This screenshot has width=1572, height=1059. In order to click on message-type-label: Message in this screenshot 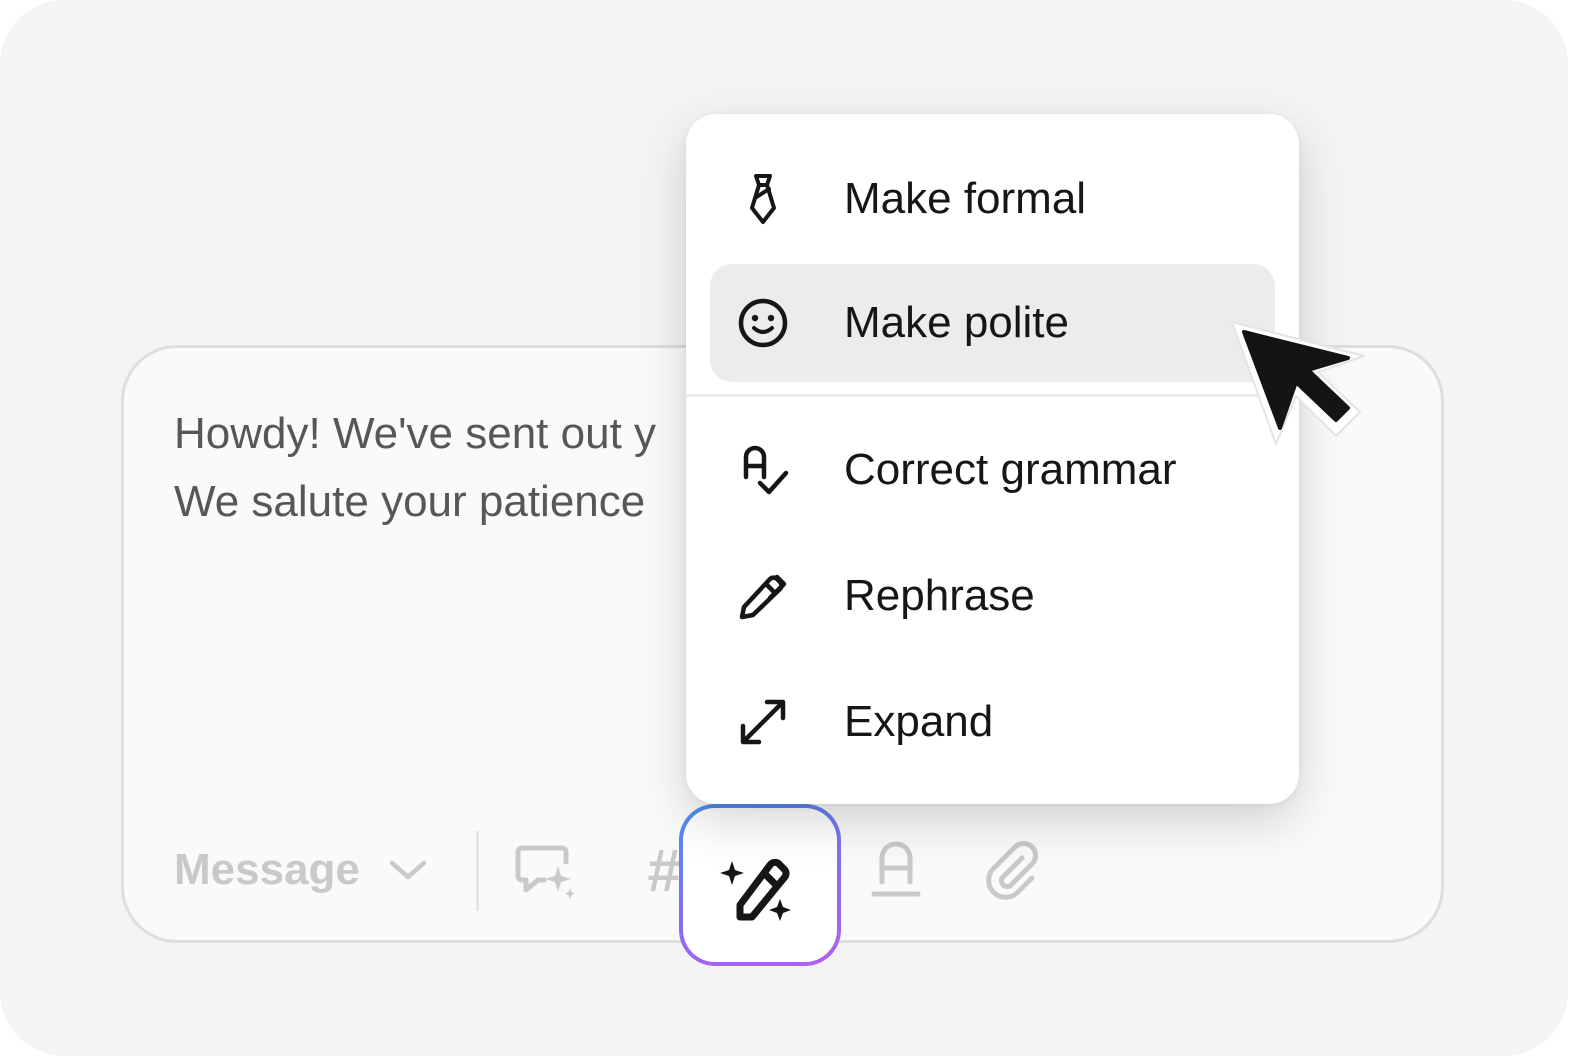, I will do `click(267, 869)`.